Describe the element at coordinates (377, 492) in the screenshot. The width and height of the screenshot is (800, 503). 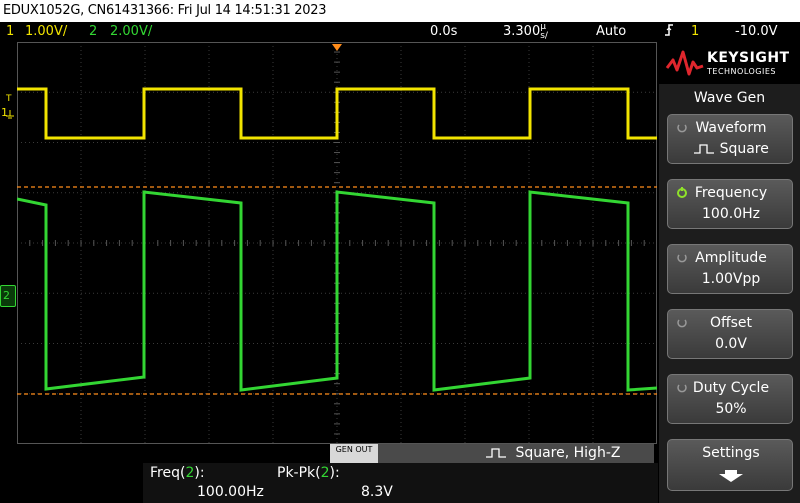
I see `pkpk-meas-value: 8.3V` at that location.